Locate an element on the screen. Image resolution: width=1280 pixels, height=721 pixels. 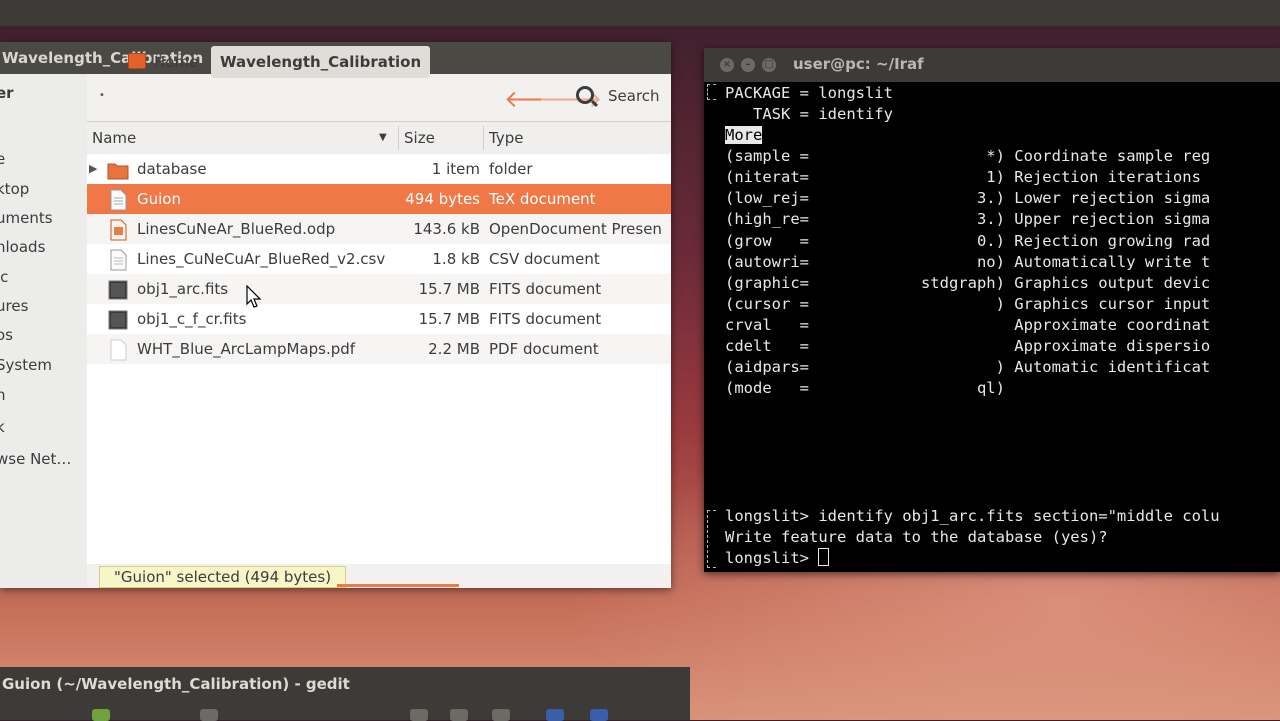
text-file-icon is located at coordinates (118, 200).